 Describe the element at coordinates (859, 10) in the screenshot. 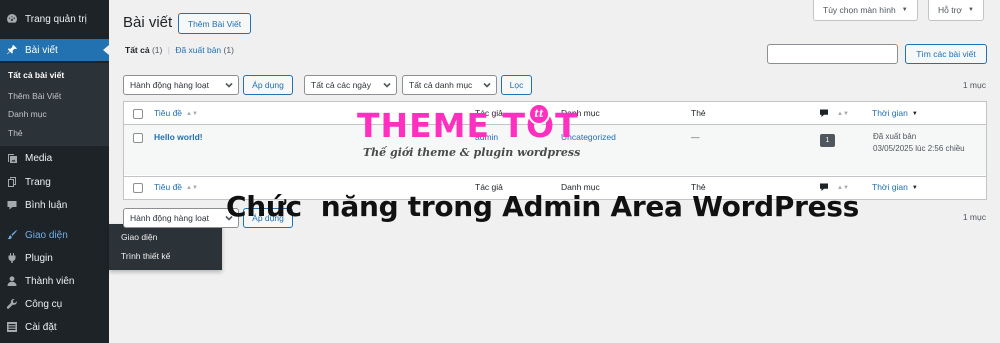

I see `screen-options-label: Tùy chọn màn hình` at that location.